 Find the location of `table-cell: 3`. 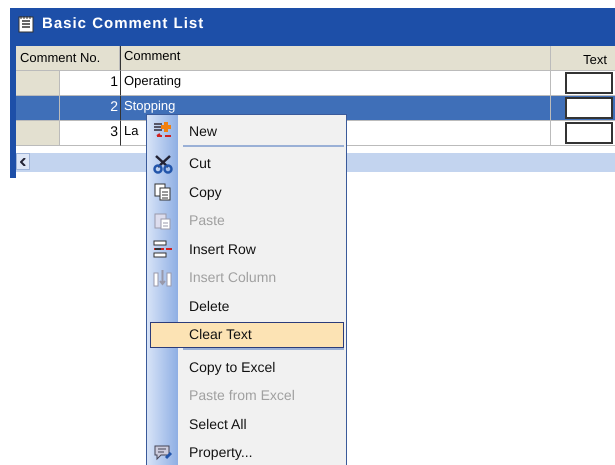

table-cell: 3 is located at coordinates (90, 133).